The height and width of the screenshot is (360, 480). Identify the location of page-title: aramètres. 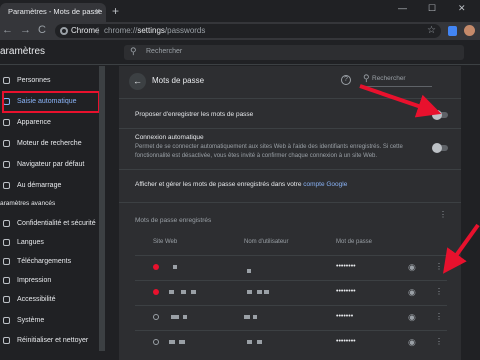
(23, 51).